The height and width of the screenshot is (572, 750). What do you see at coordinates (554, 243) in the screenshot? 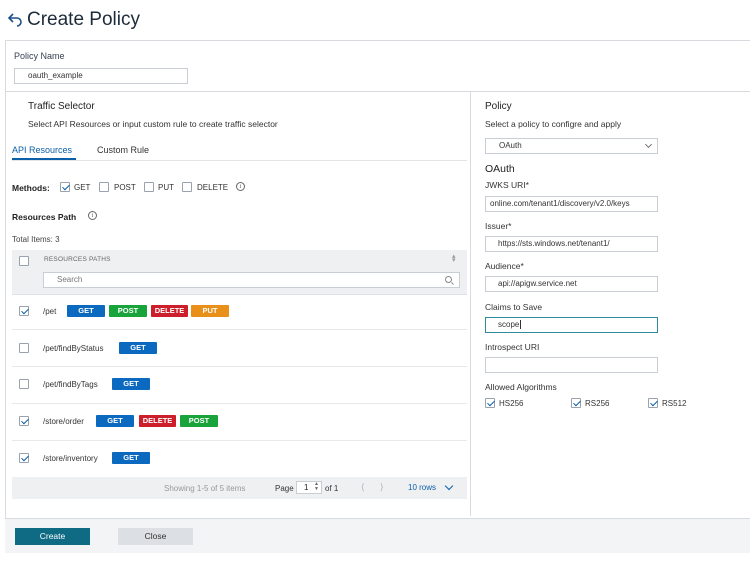
I see `issuer-value: https://sts.windows.net/tenant1/` at bounding box center [554, 243].